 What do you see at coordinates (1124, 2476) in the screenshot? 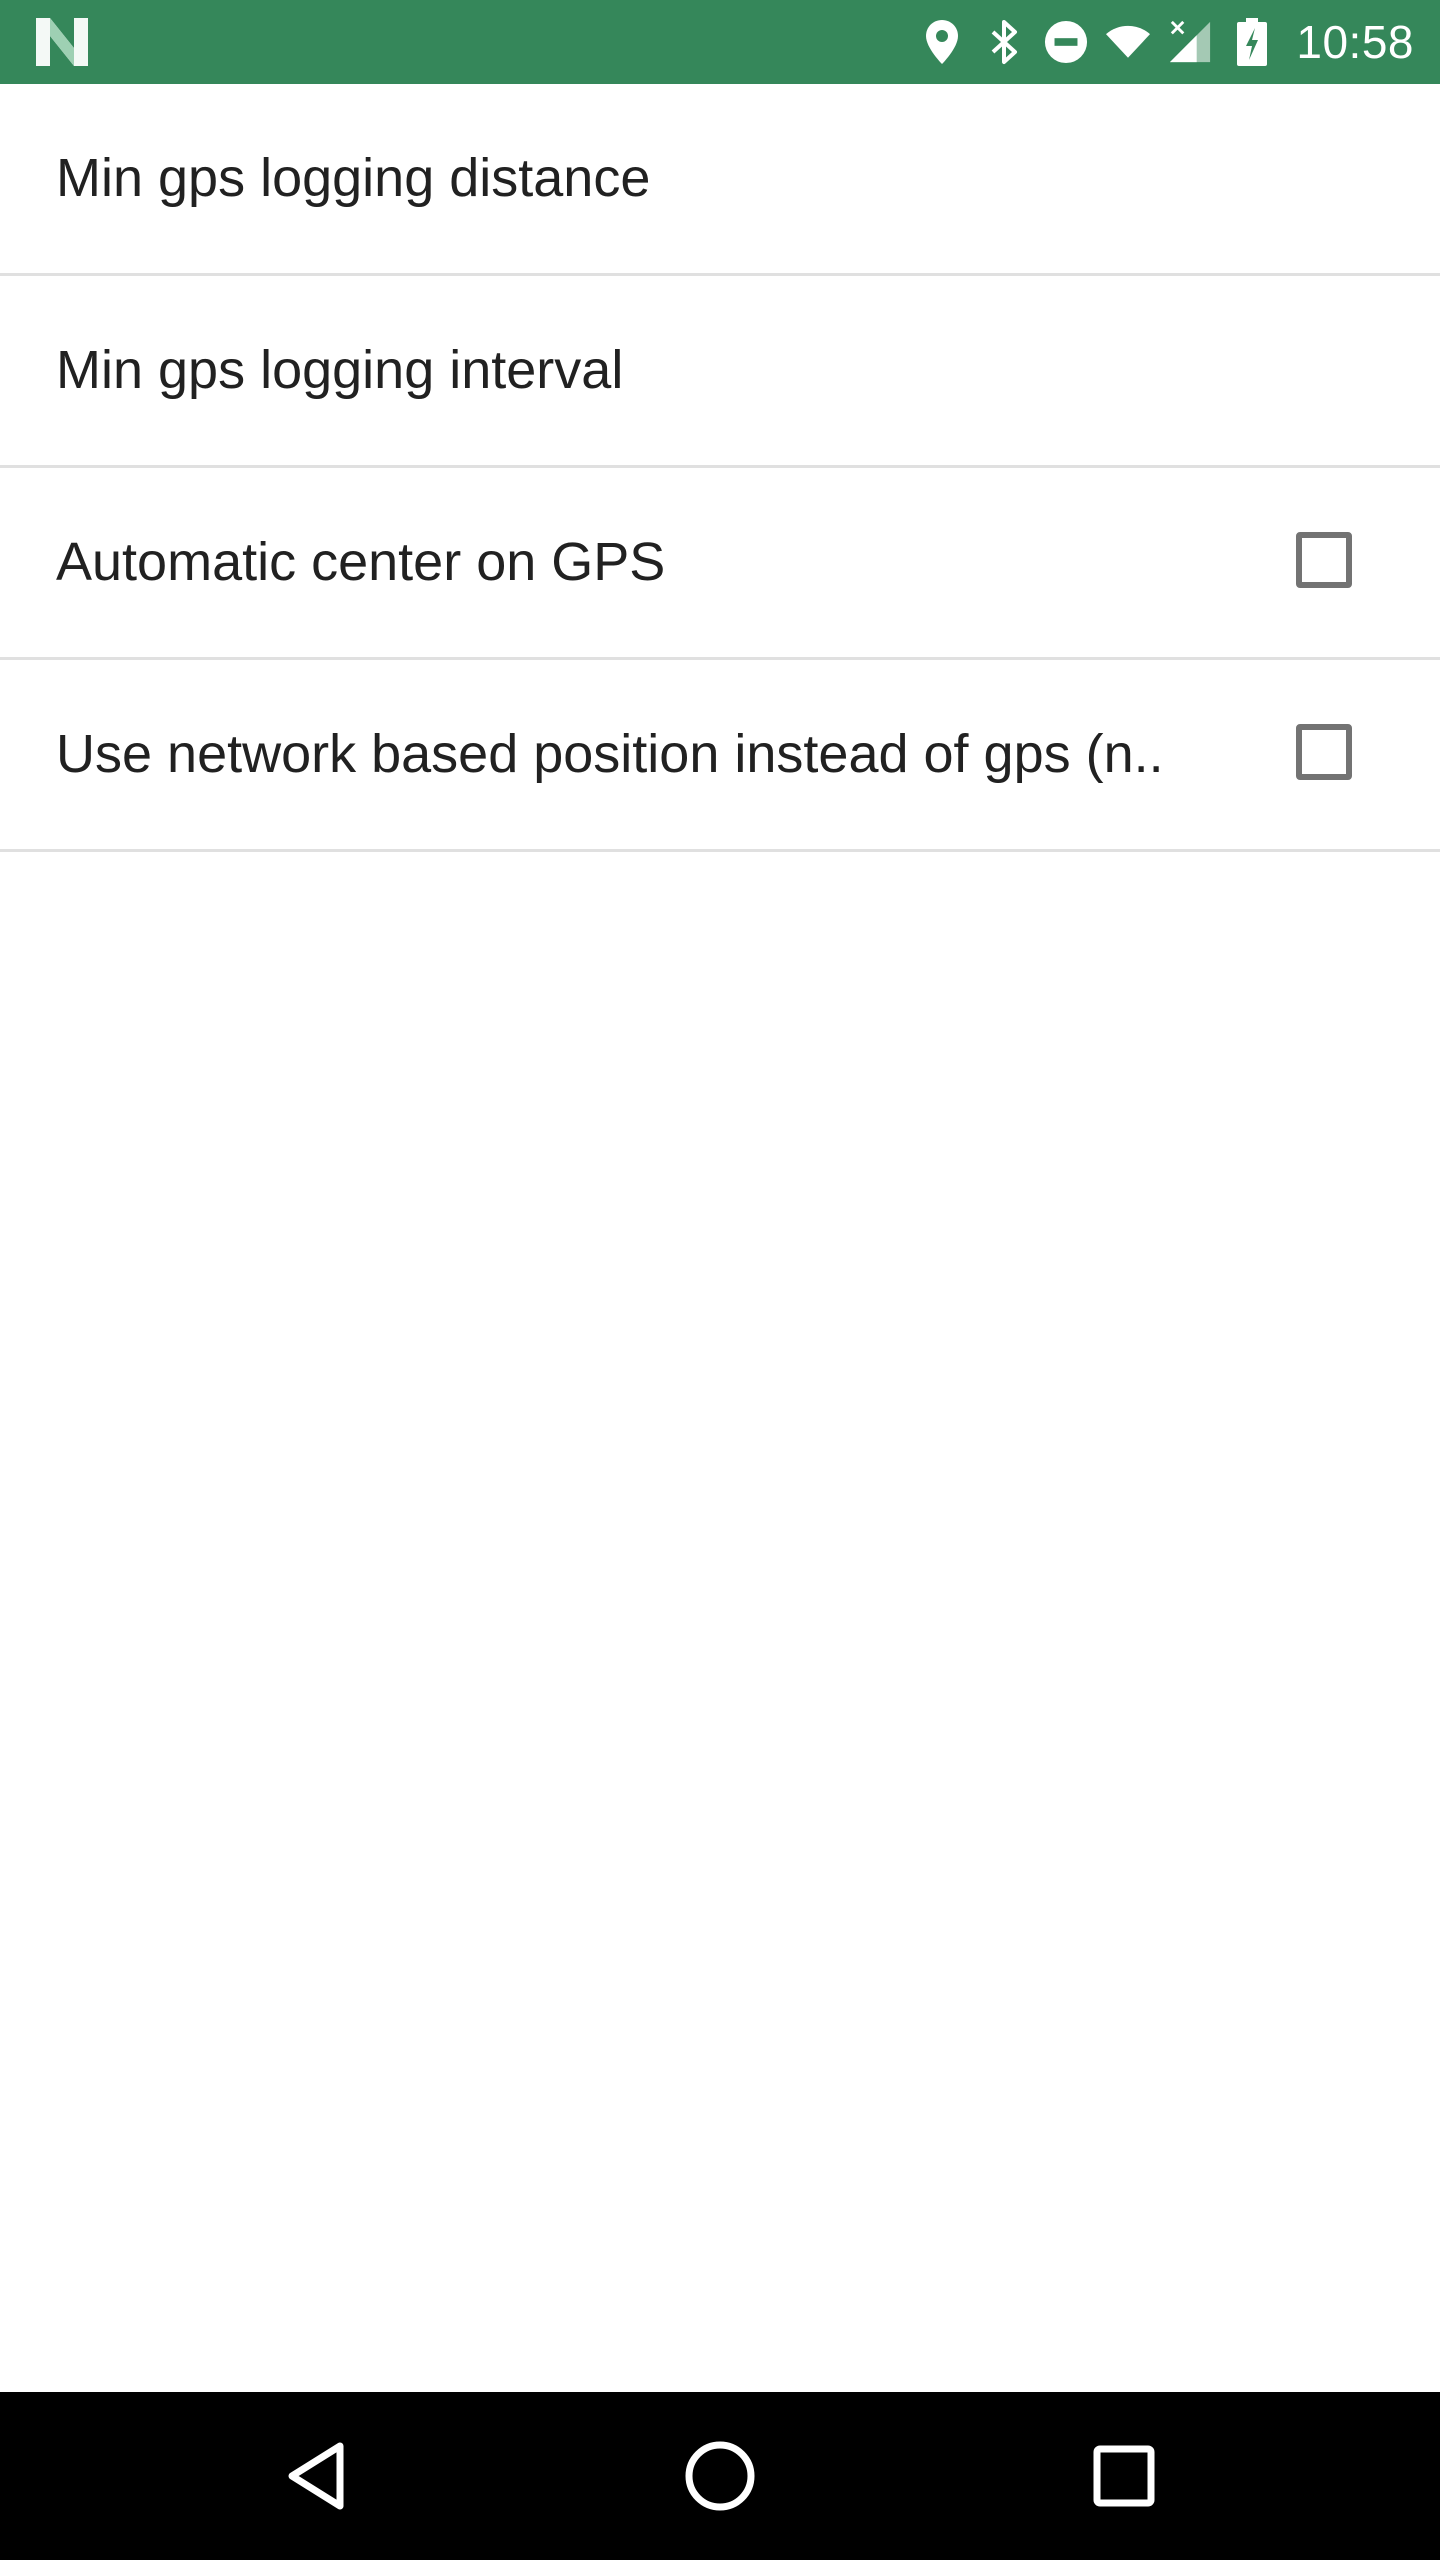
I see `recents-icon` at bounding box center [1124, 2476].